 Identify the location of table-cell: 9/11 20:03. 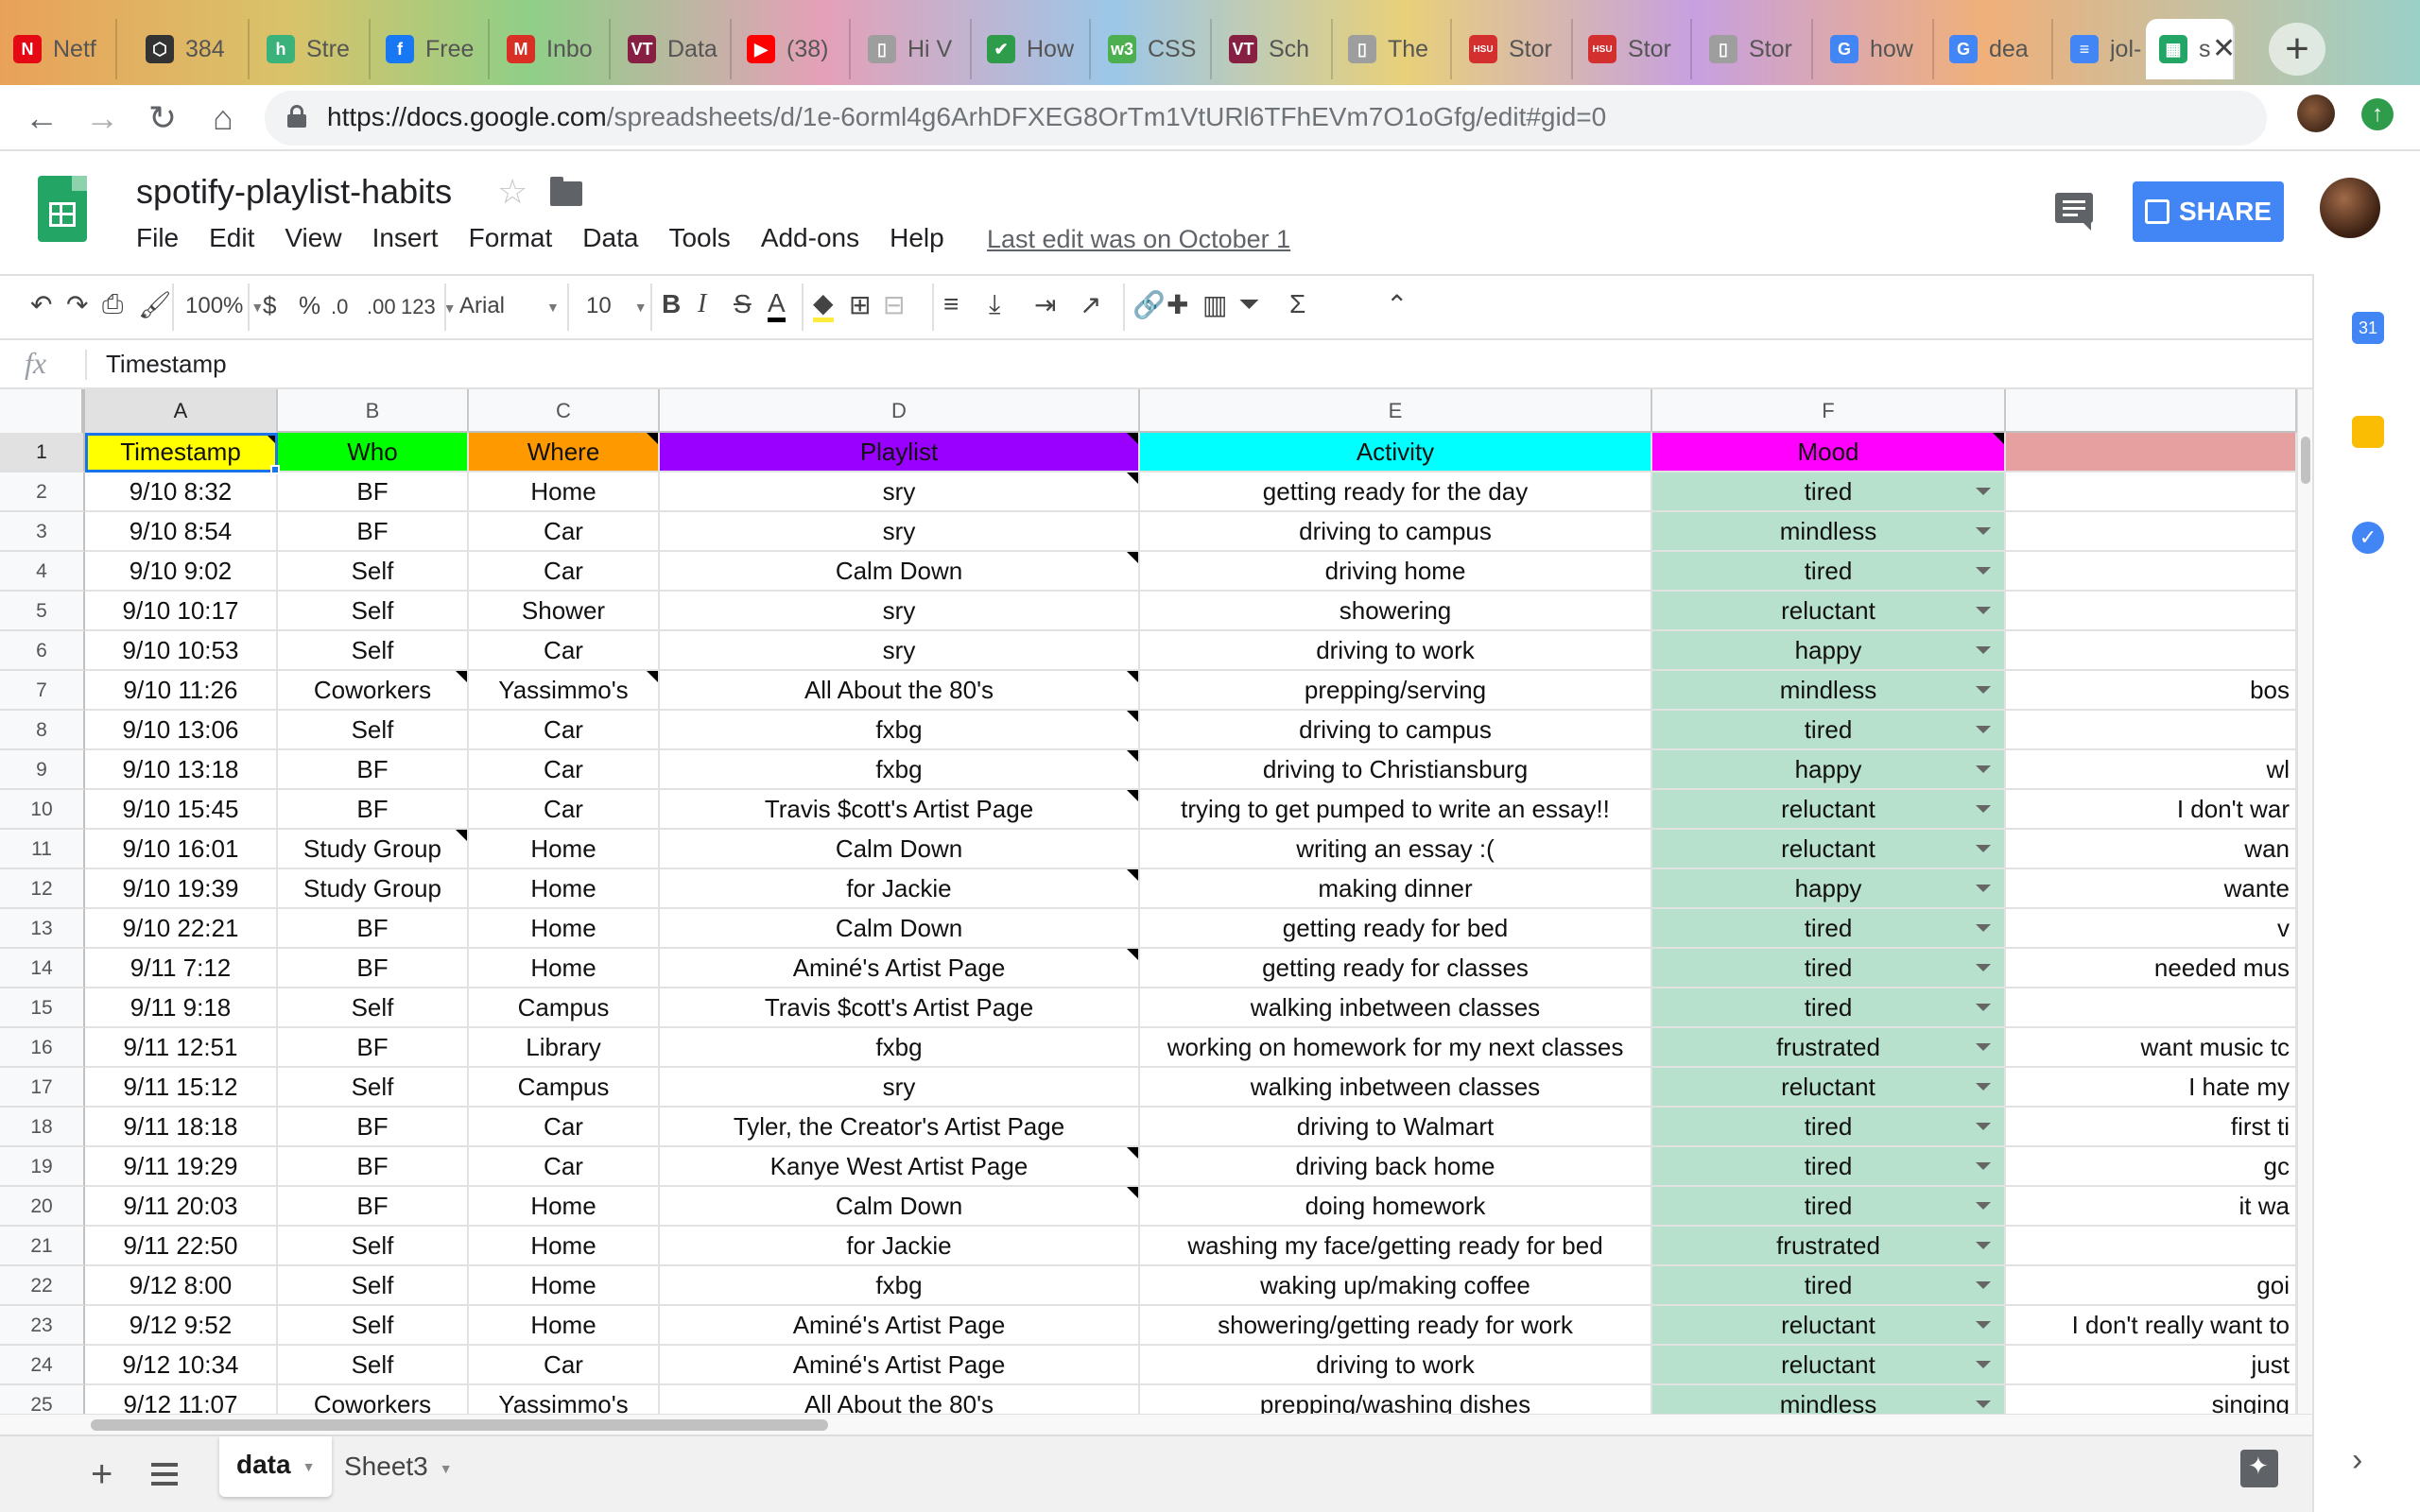
(181, 1207).